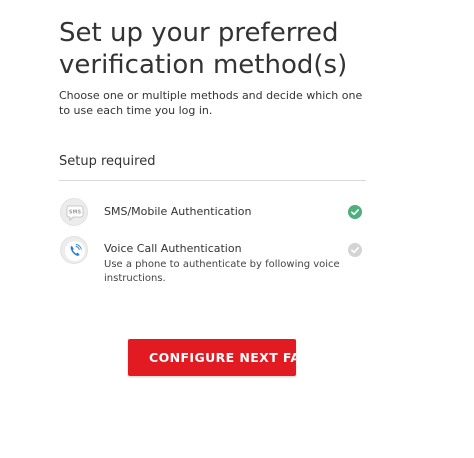  Describe the element at coordinates (212, 357) in the screenshot. I see `configure-next-fa-button: CONFIGURE NEXT FA` at that location.